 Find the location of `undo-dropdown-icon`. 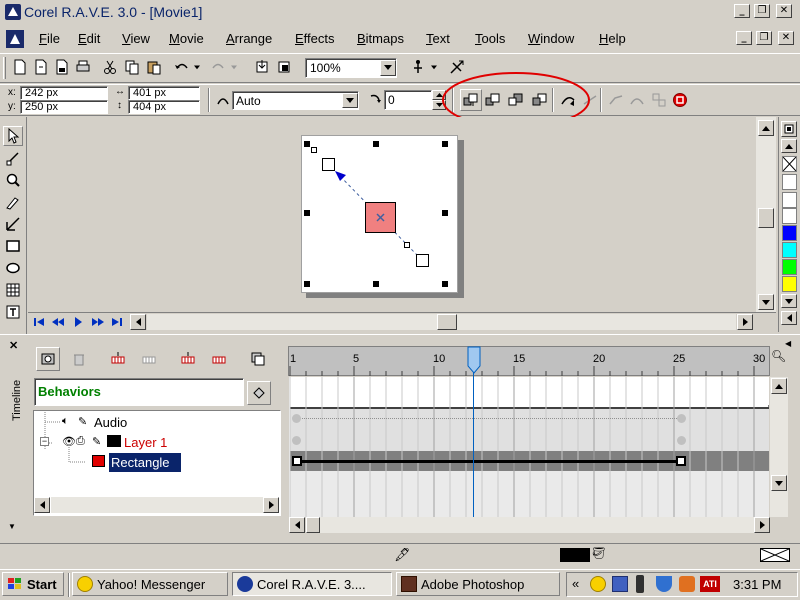

undo-dropdown-icon is located at coordinates (197, 67).